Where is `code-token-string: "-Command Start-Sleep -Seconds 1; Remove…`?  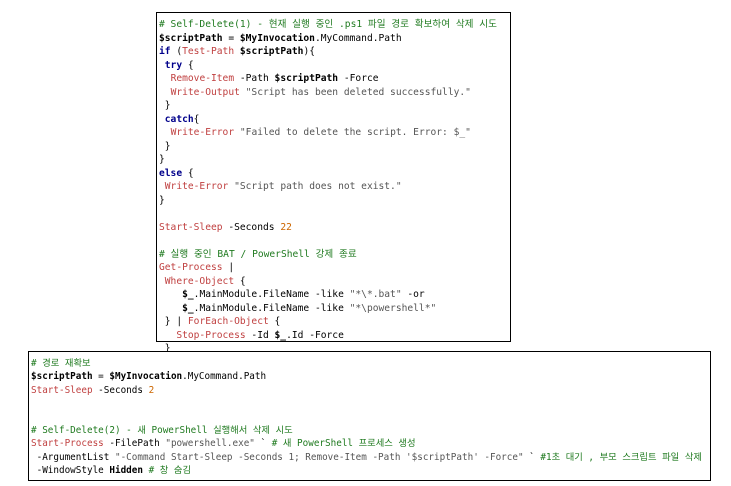
code-token-string: "-Command Start-Sleep -Seconds 1; Remove… is located at coordinates (319, 457).